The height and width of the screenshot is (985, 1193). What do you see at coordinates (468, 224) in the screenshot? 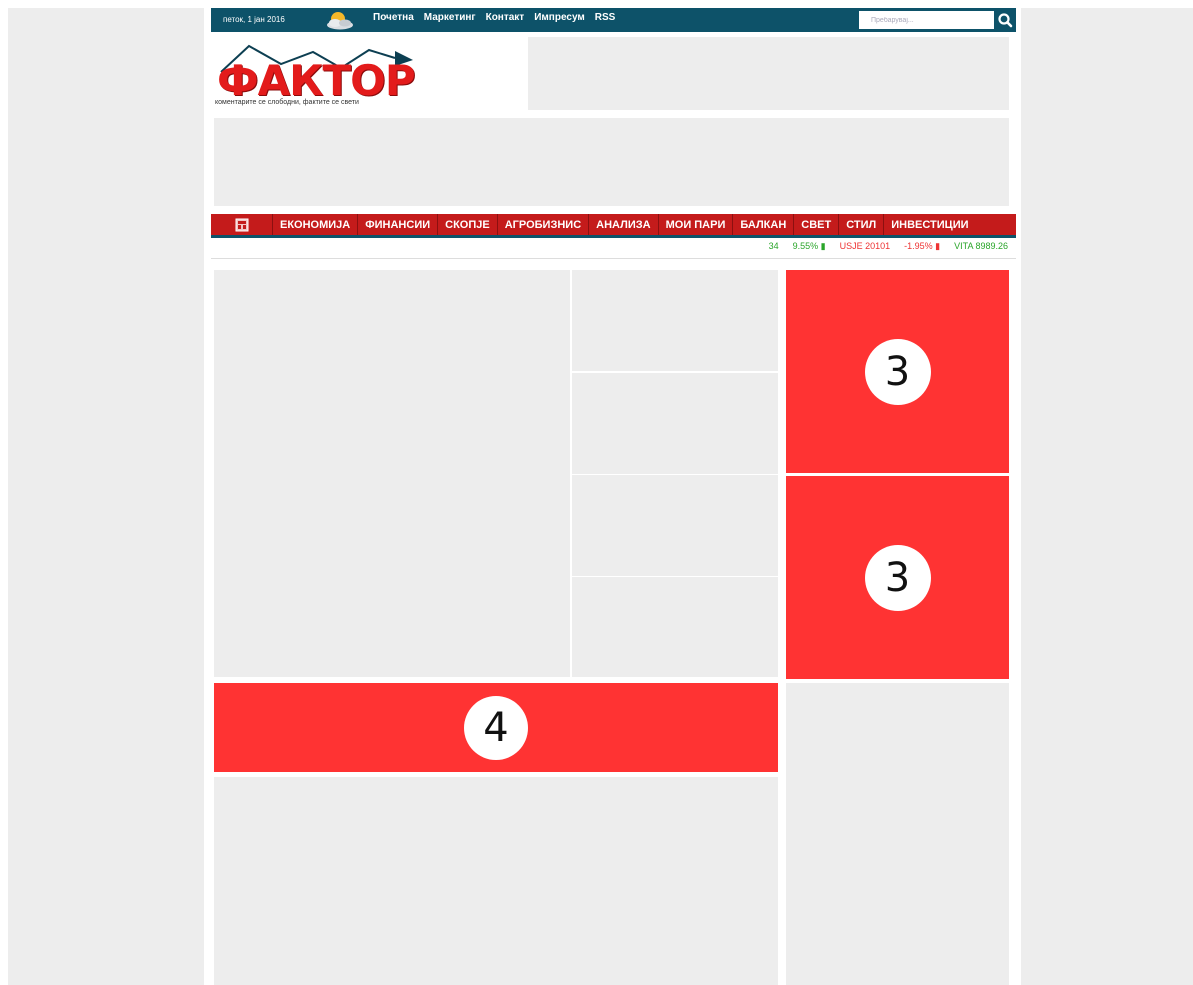
I see `nav-item-skopje: СКОПЈЕ` at bounding box center [468, 224].